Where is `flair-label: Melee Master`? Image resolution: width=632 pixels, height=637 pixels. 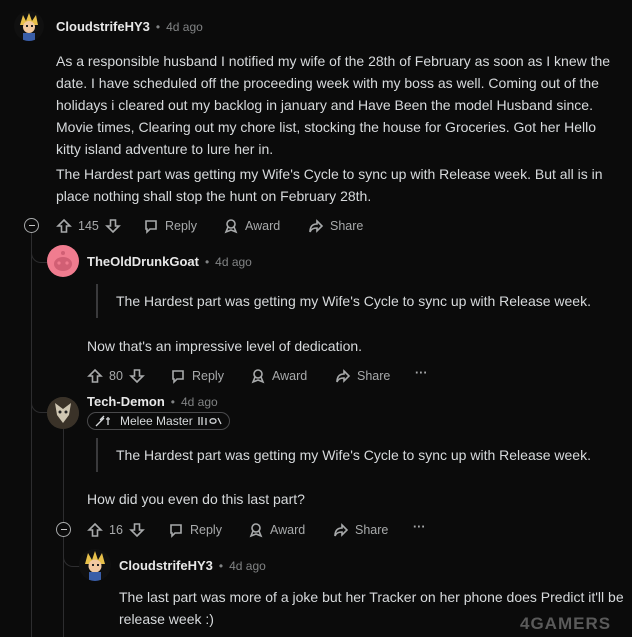 flair-label: Melee Master is located at coordinates (156, 421).